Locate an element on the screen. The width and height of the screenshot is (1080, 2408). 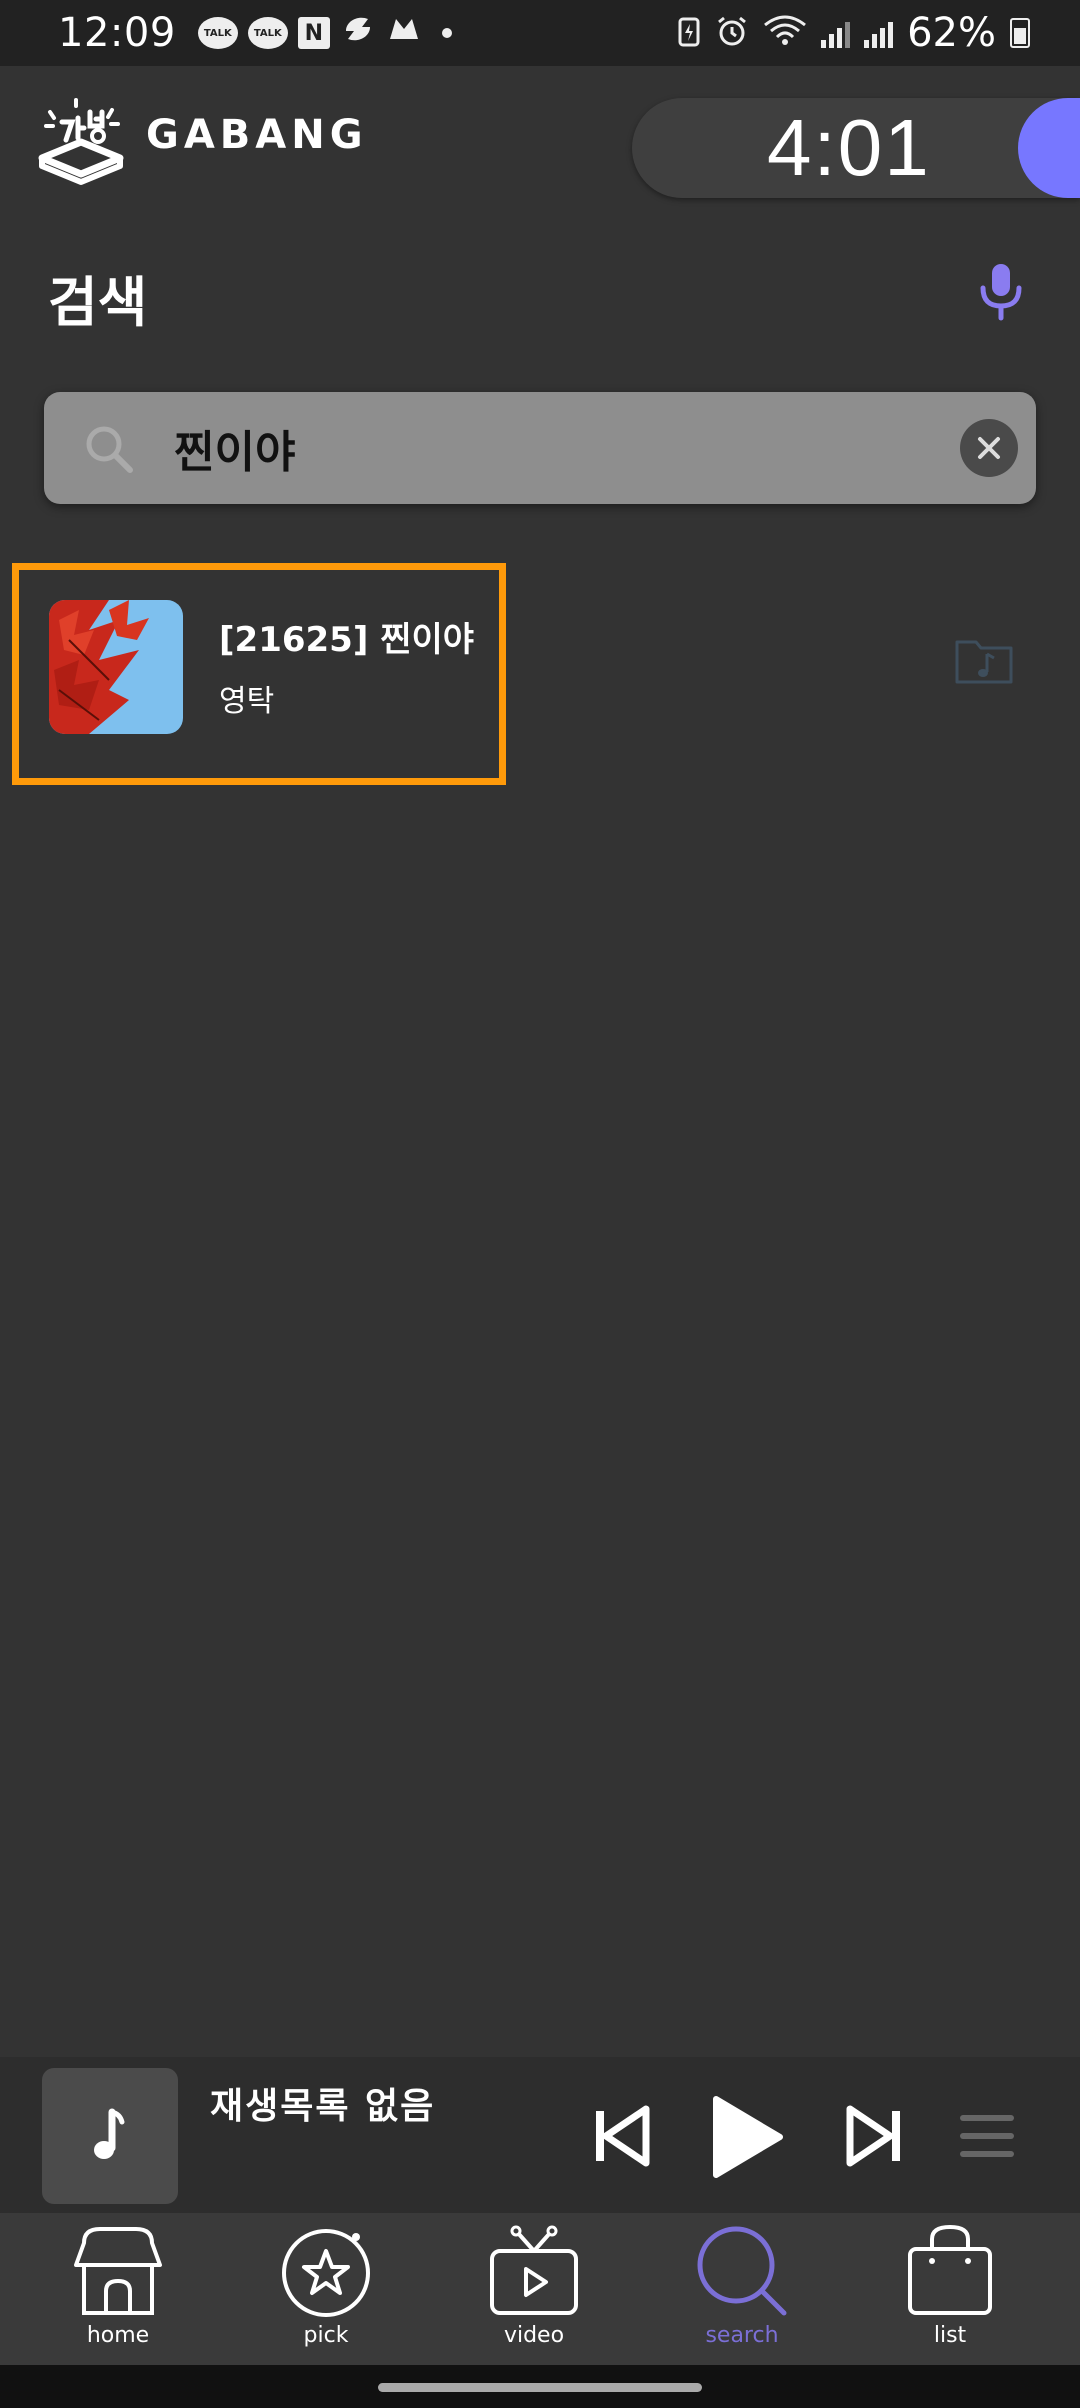
music-note-icon is located at coordinates (109, 2133).